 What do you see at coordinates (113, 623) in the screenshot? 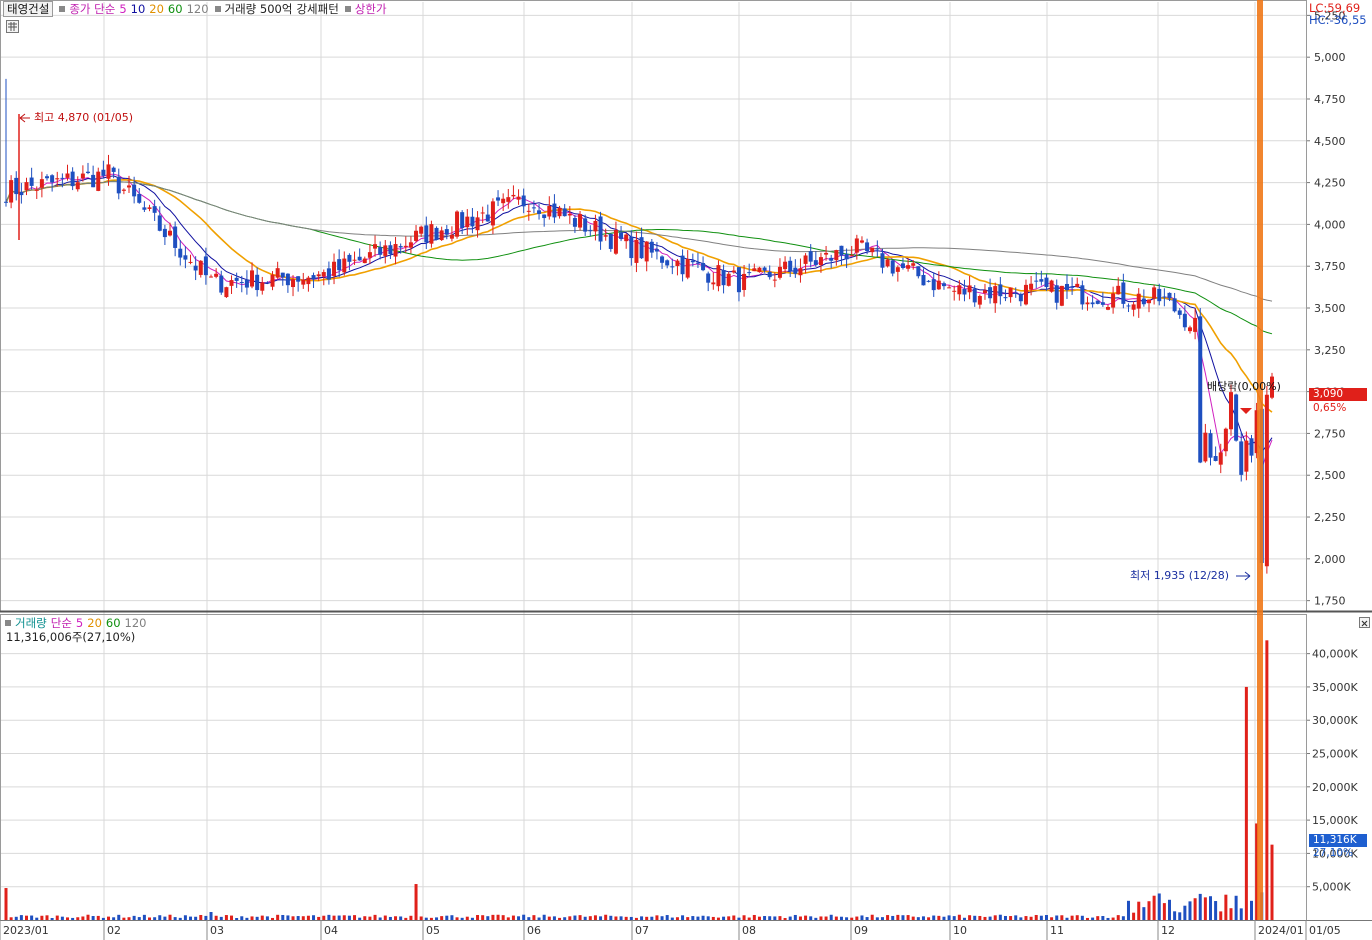
I see `vol-ma-60: 60` at bounding box center [113, 623].